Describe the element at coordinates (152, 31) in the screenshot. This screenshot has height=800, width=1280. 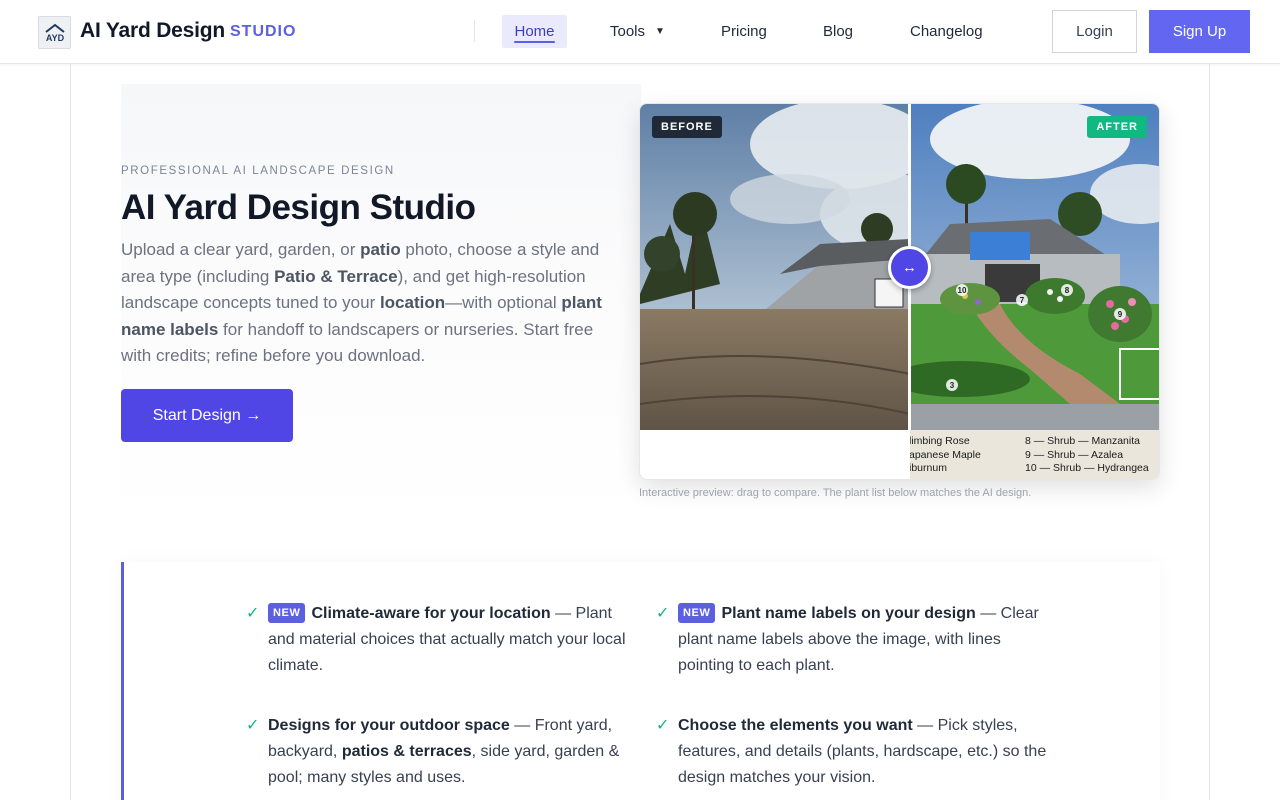
I see `brand-name: AI Yard Design` at that location.